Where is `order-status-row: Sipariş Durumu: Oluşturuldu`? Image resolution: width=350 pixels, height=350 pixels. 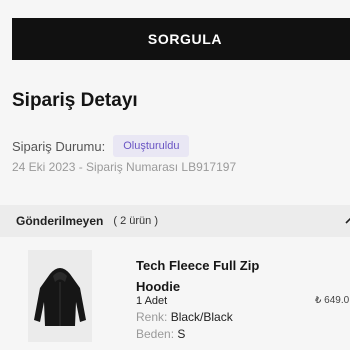
order-status-row: Sipariş Durumu: Oluşturuldu is located at coordinates (101, 146).